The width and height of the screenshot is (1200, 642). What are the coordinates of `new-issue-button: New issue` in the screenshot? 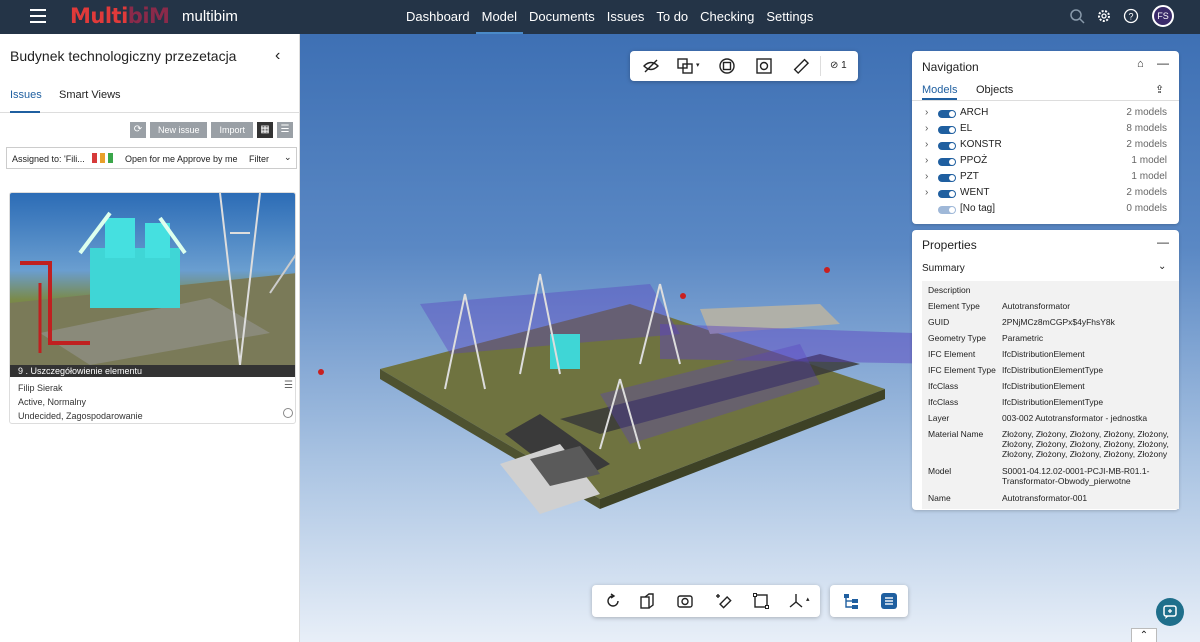 It's located at (178, 130).